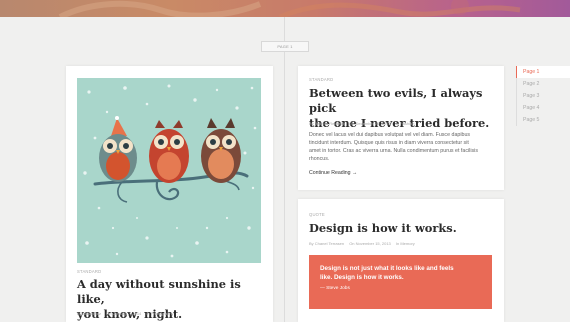 The width and height of the screenshot is (570, 322). Describe the element at coordinates (326, 243) in the screenshot. I see `post-author: By Chanel Terrasen` at that location.